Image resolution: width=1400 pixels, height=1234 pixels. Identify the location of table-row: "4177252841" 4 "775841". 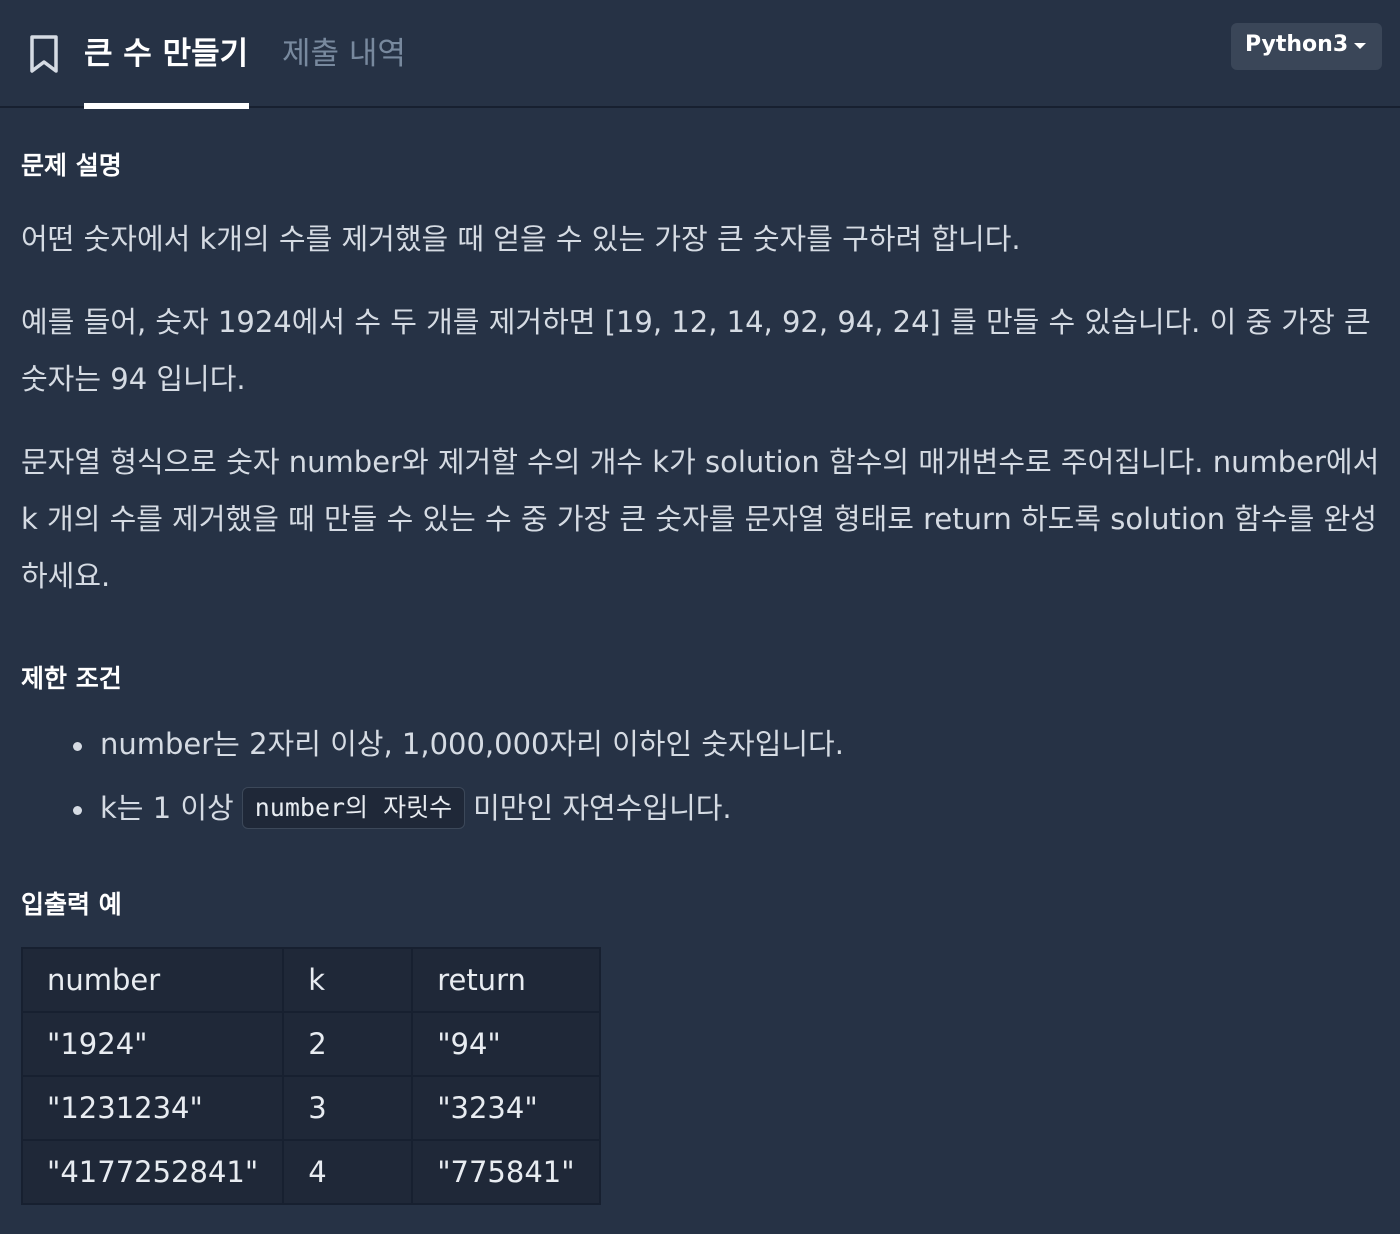
(310, 1172).